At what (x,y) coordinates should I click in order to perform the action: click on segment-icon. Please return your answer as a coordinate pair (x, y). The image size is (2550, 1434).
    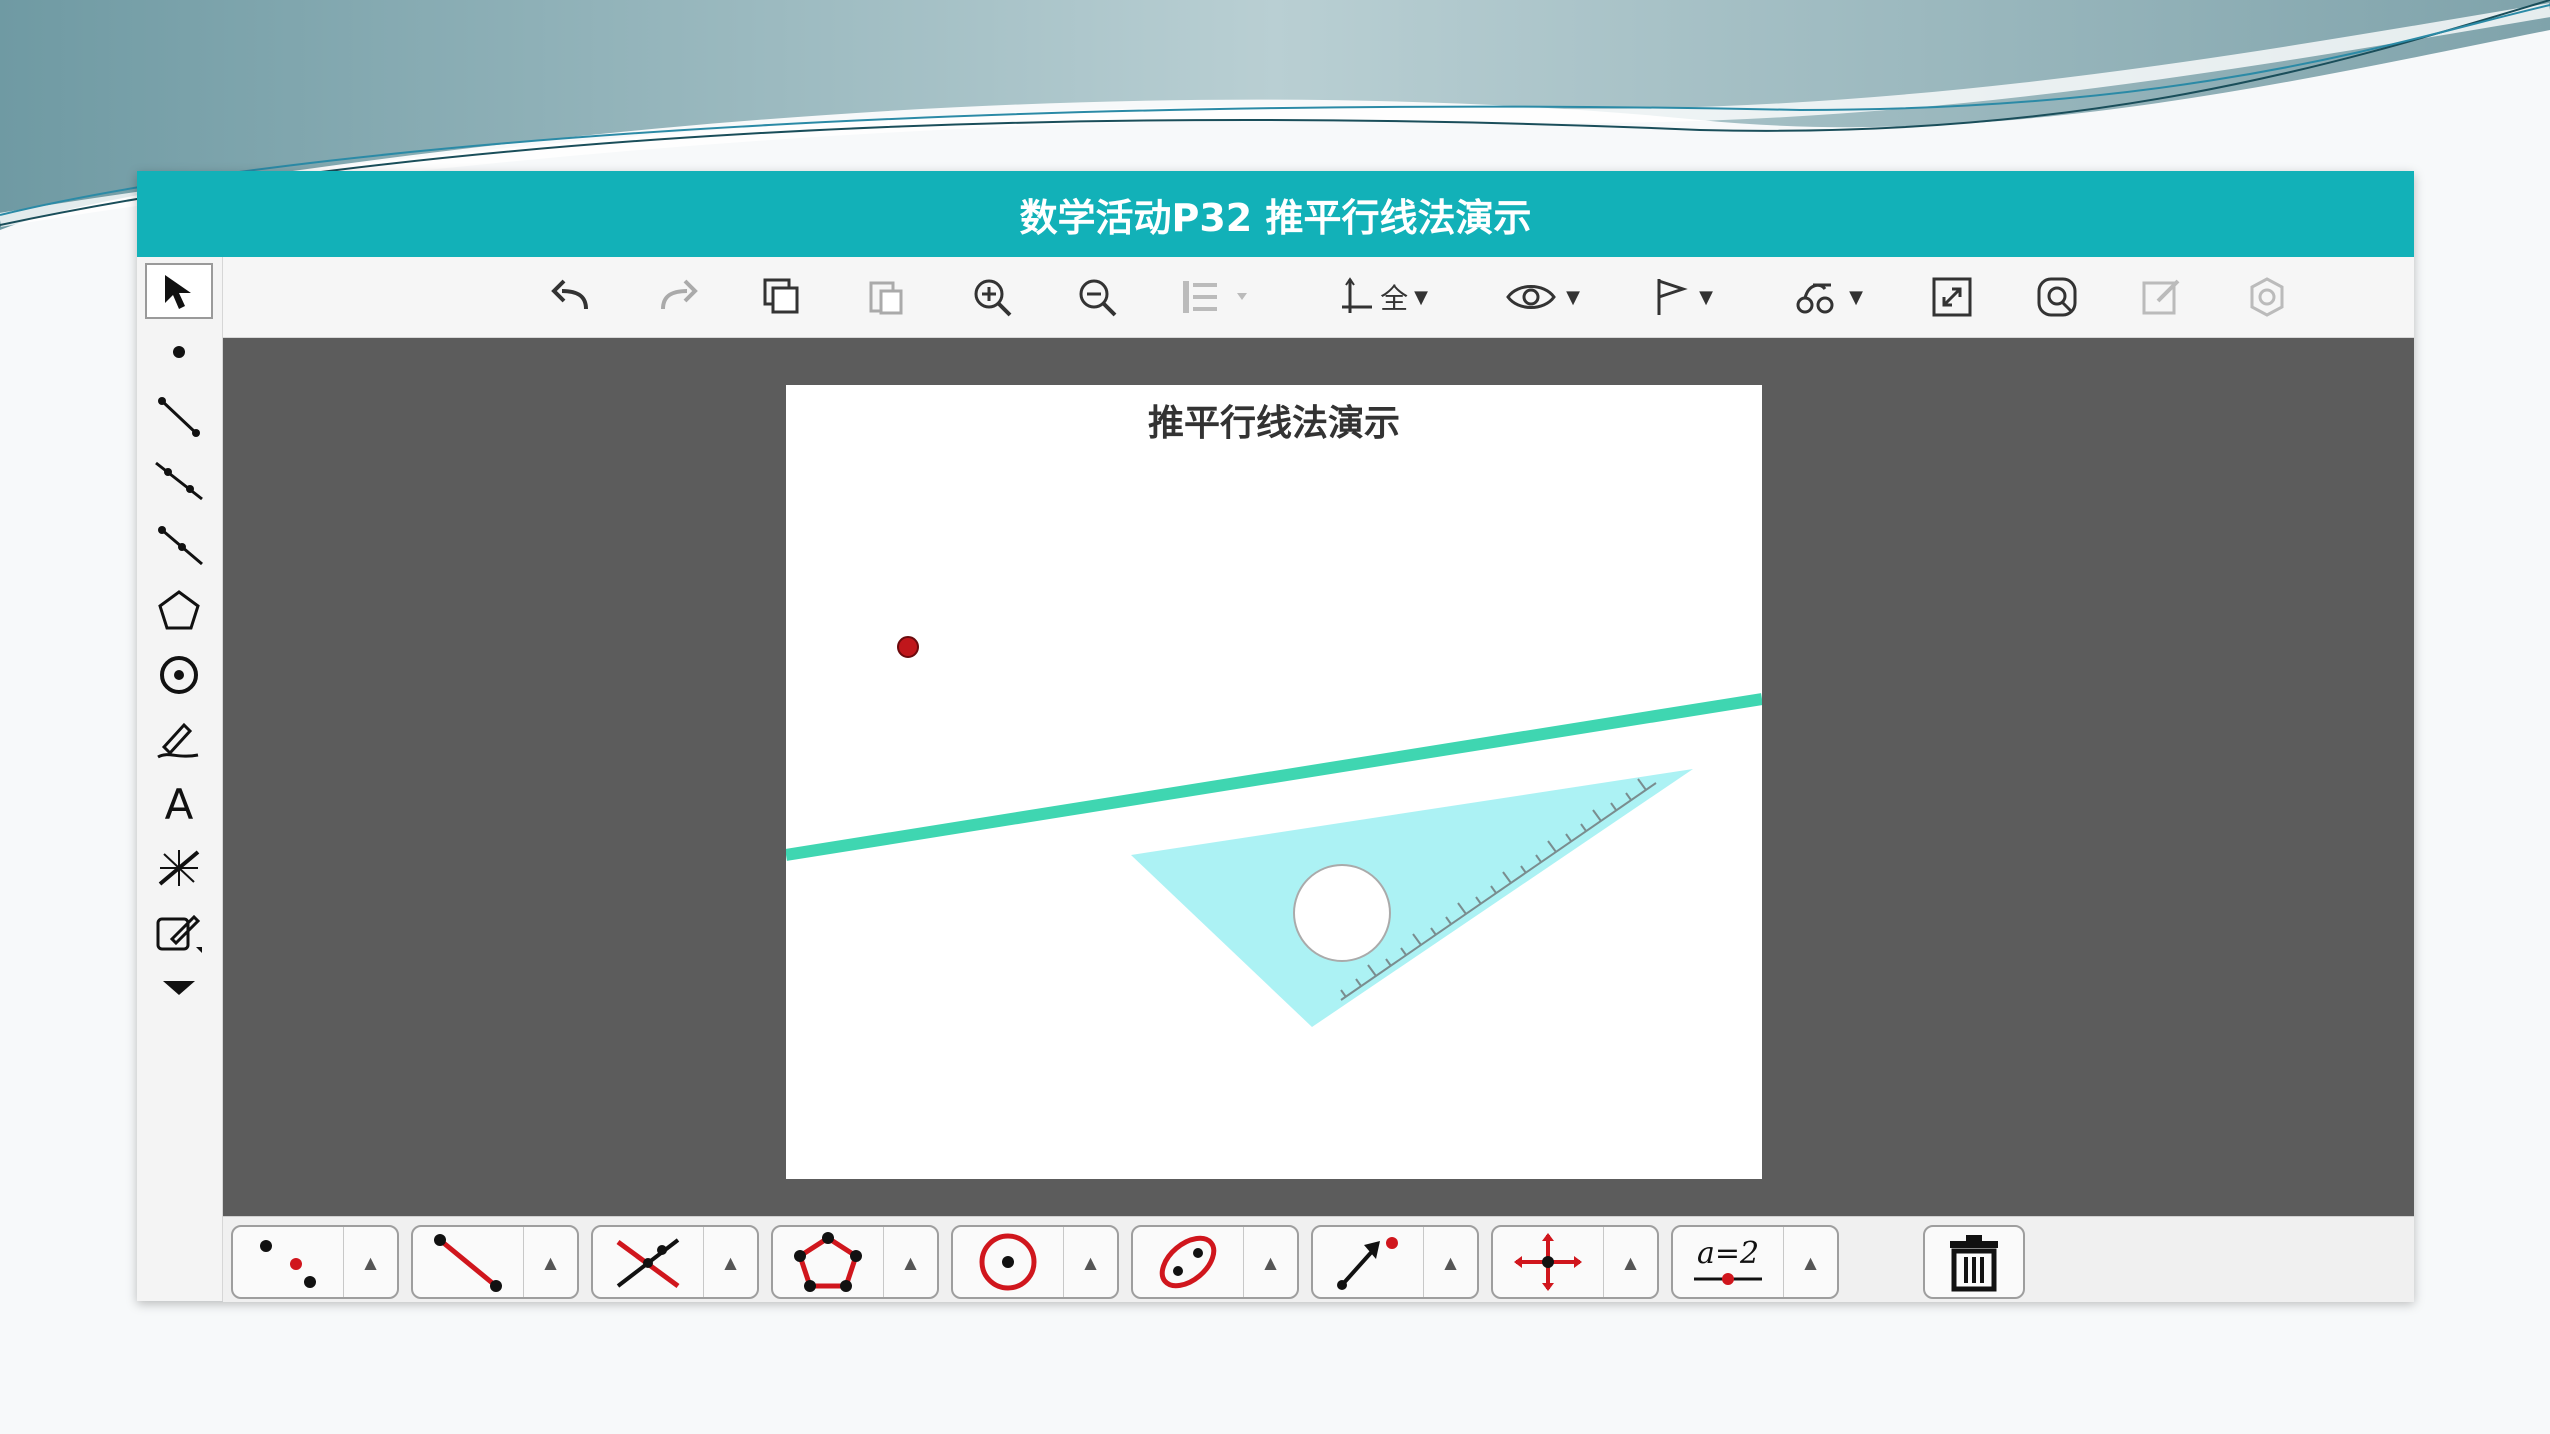
    Looking at the image, I should click on (179, 417).